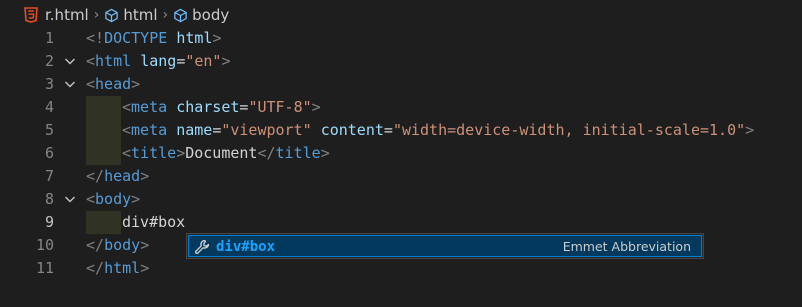 This screenshot has height=307, width=802. What do you see at coordinates (401, 61) in the screenshot?
I see `code-line: 2 <html lang="en">` at bounding box center [401, 61].